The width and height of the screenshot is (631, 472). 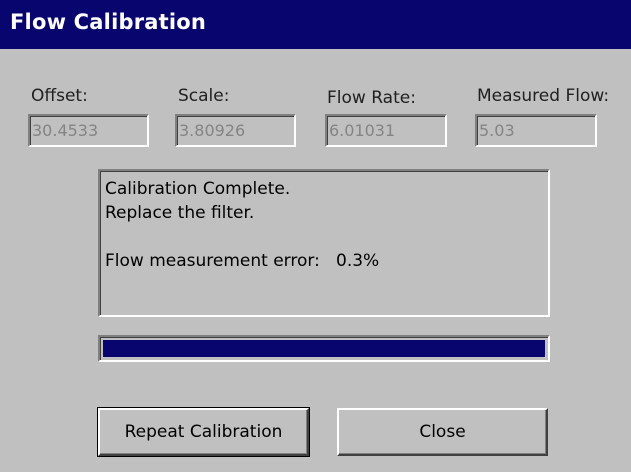 I want to click on message-line-4: Flow measurement error: 0.3%, so click(x=242, y=261).